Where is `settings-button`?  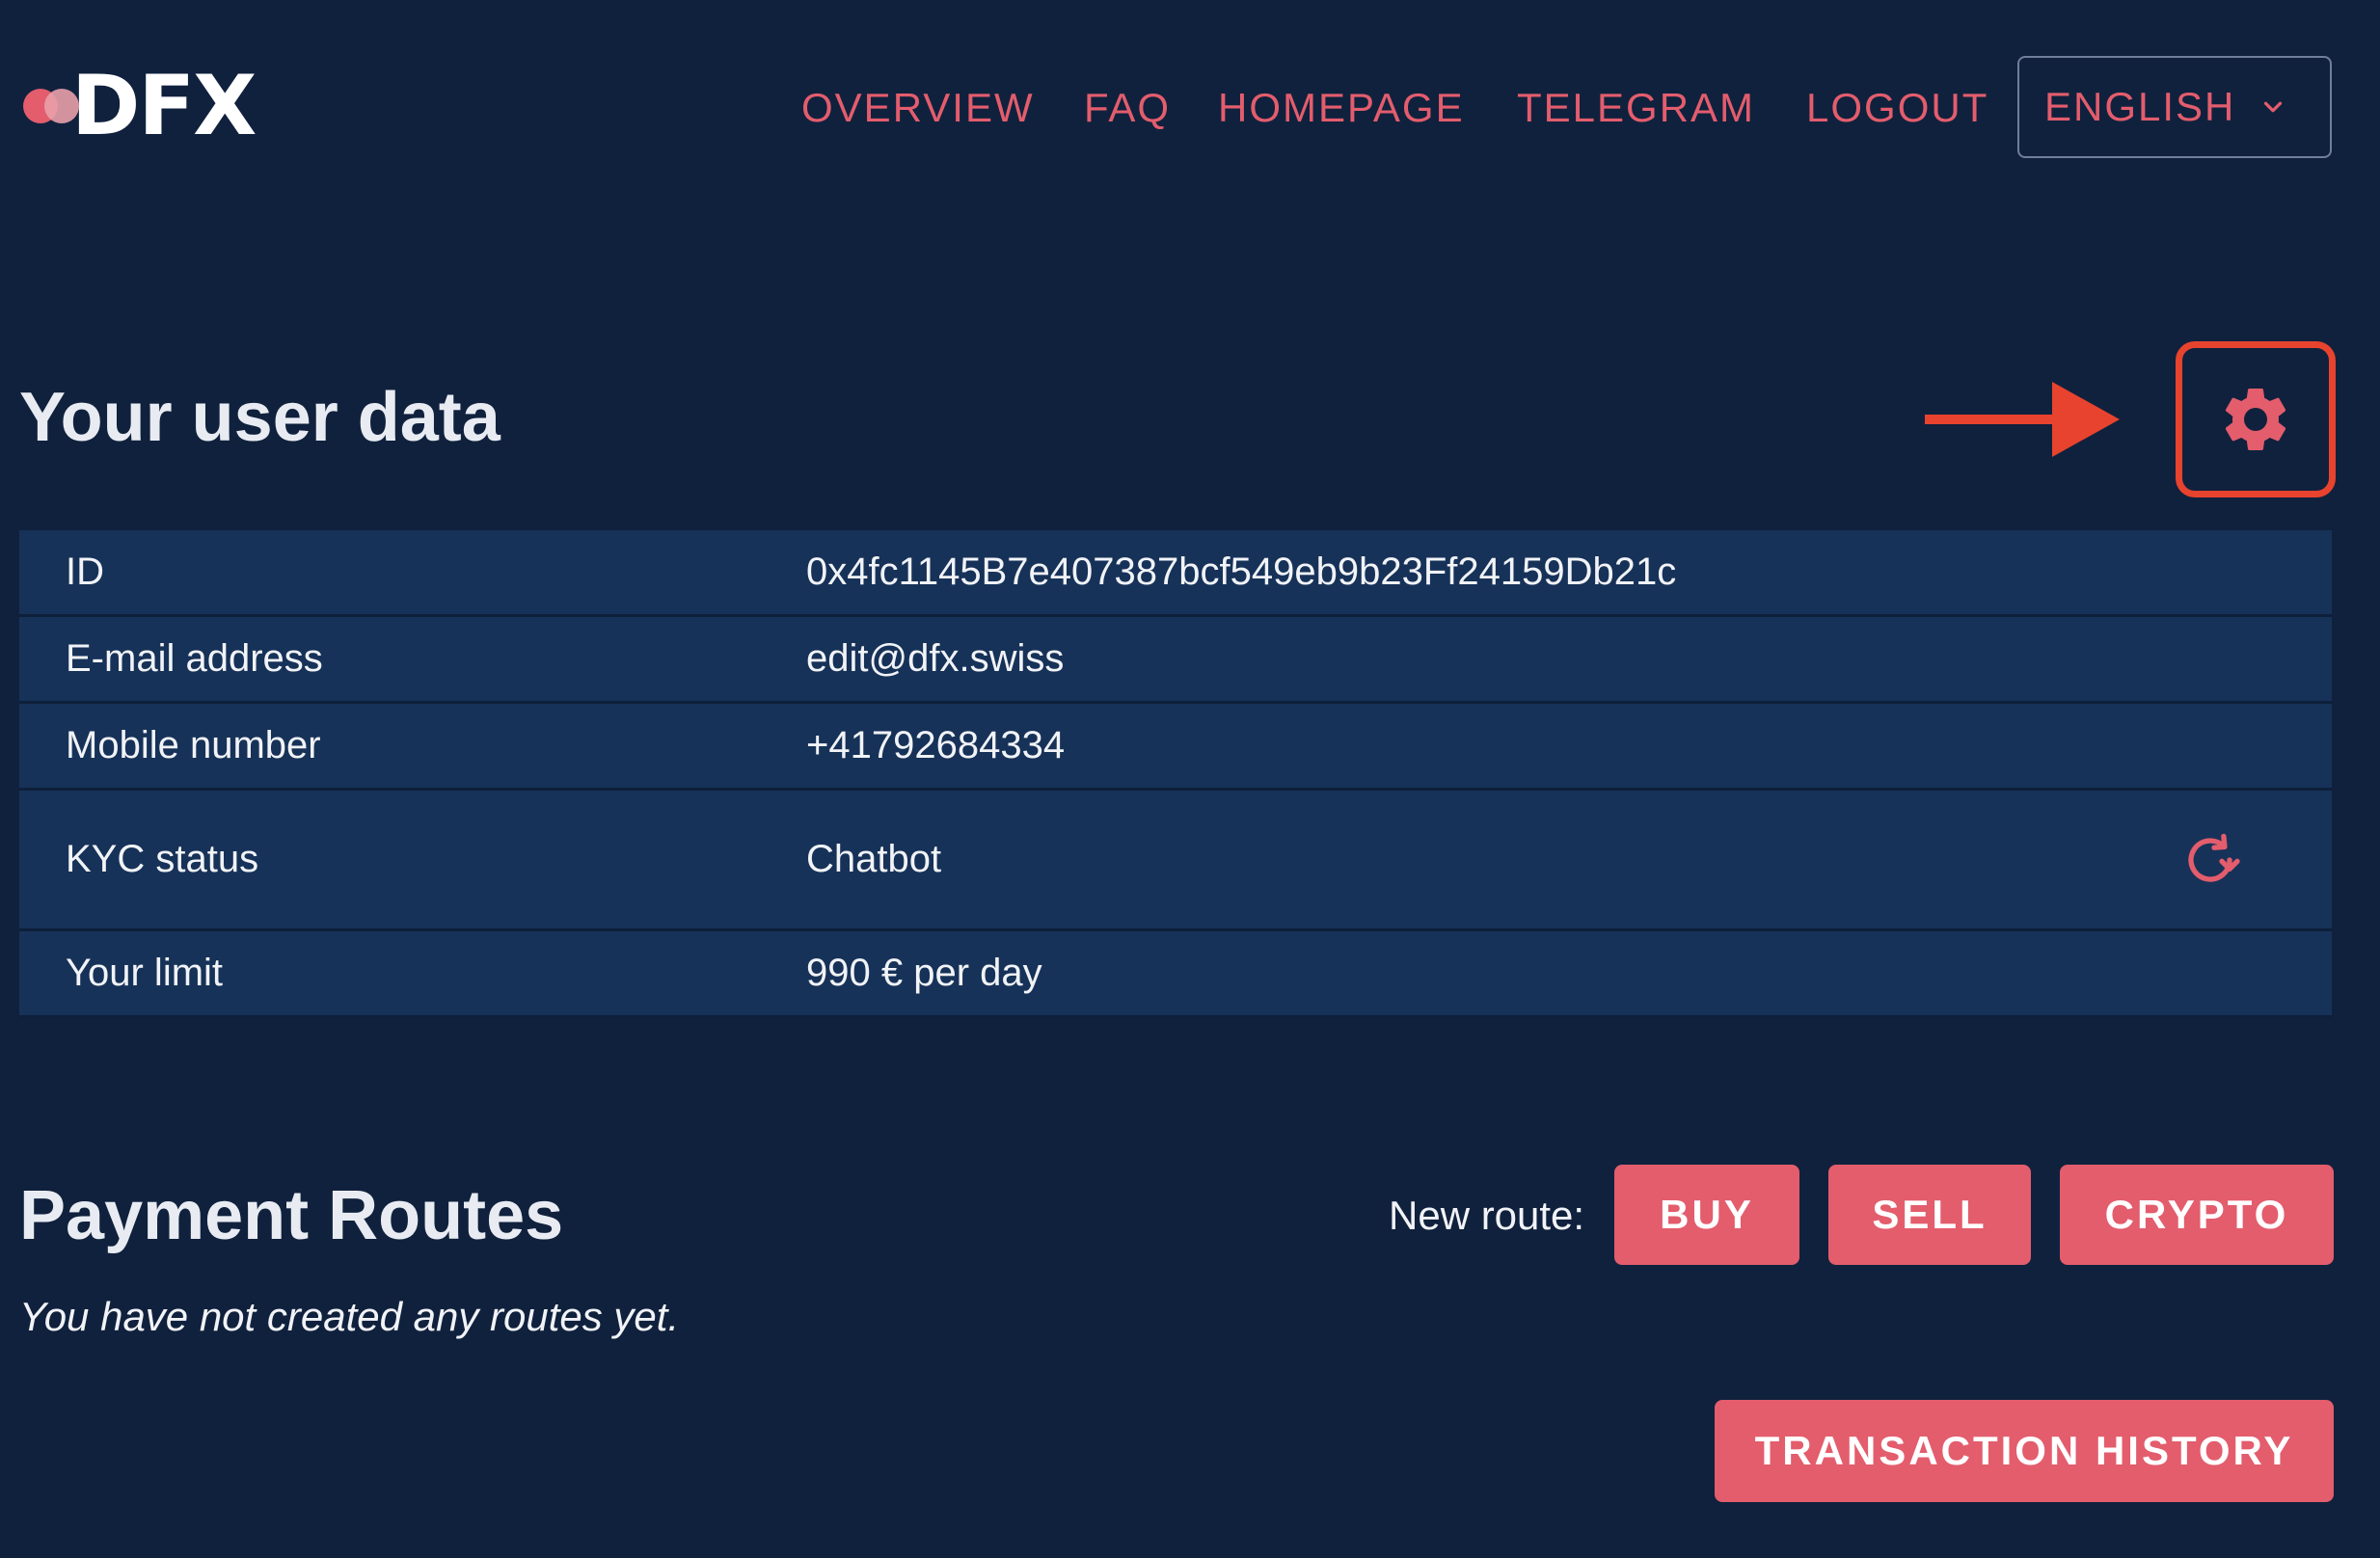 settings-button is located at coordinates (2256, 419).